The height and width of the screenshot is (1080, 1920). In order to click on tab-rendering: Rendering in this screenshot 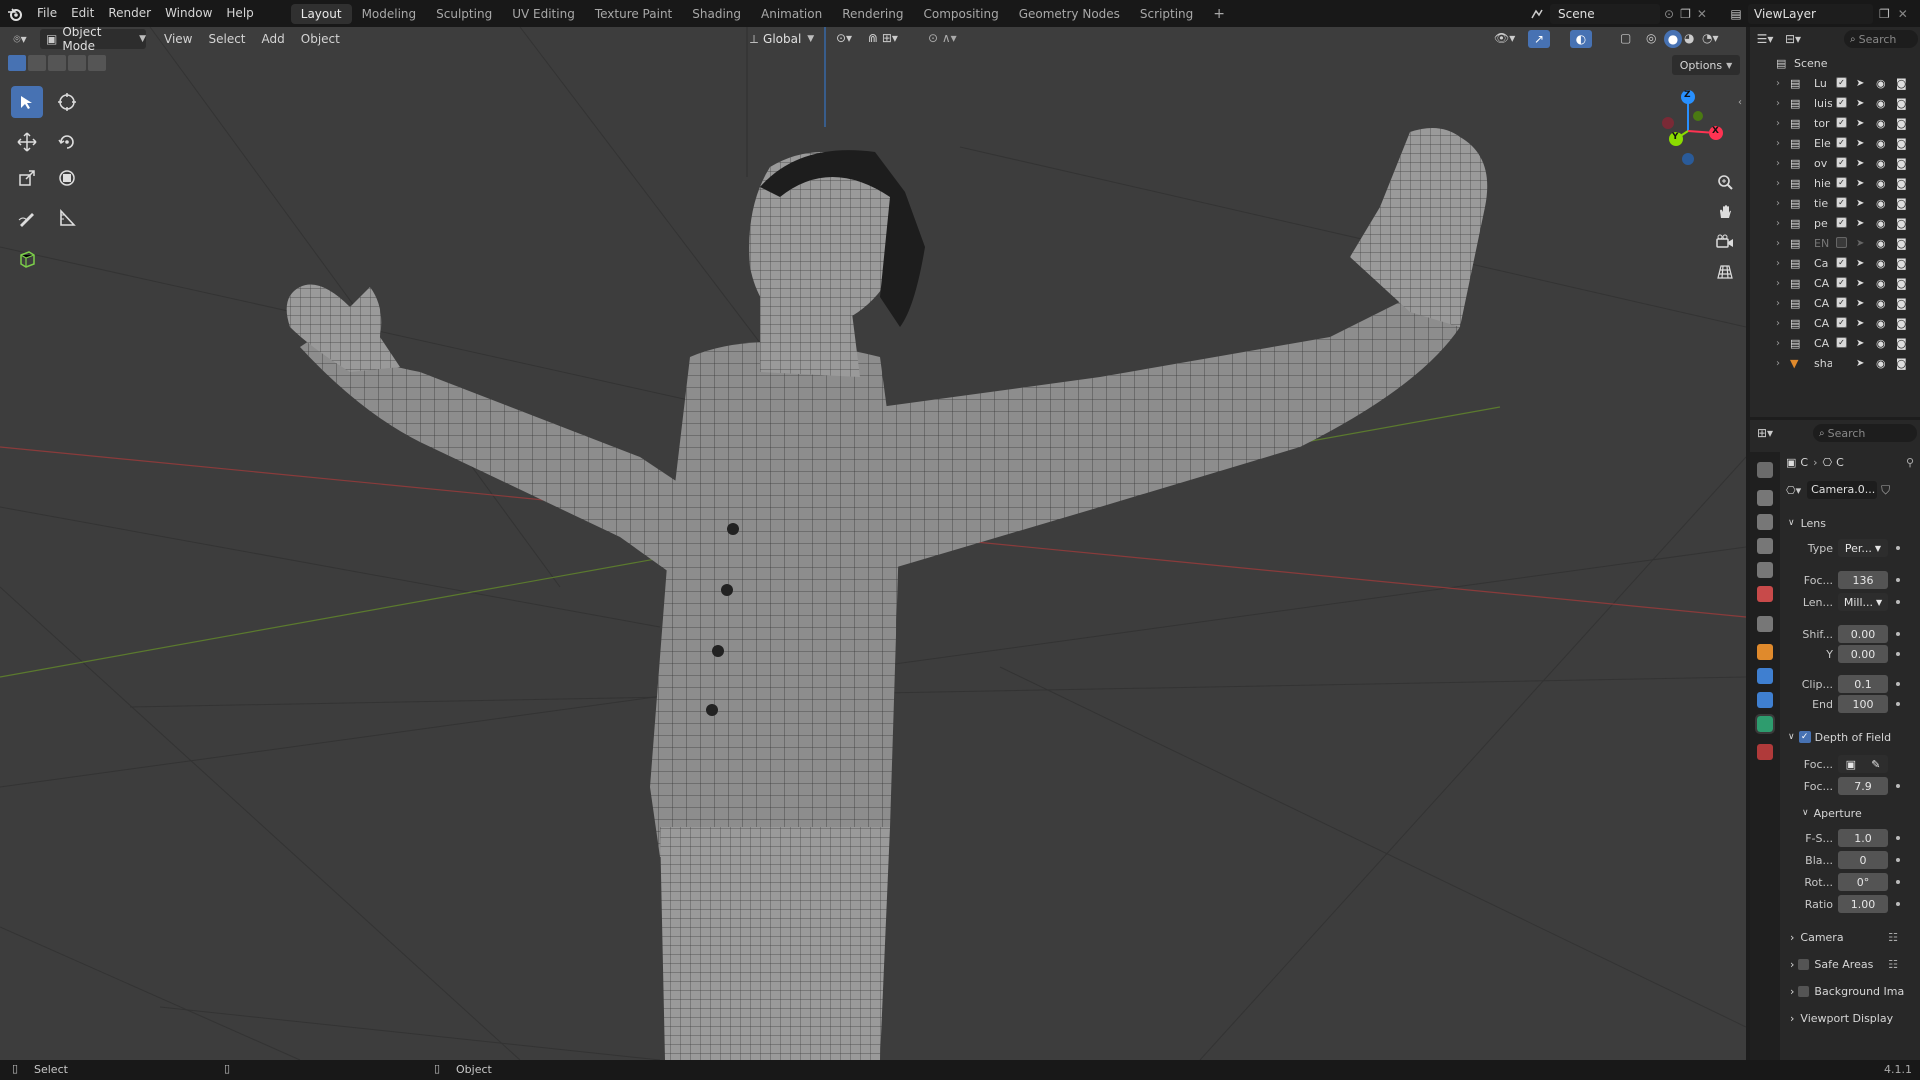, I will do `click(872, 14)`.